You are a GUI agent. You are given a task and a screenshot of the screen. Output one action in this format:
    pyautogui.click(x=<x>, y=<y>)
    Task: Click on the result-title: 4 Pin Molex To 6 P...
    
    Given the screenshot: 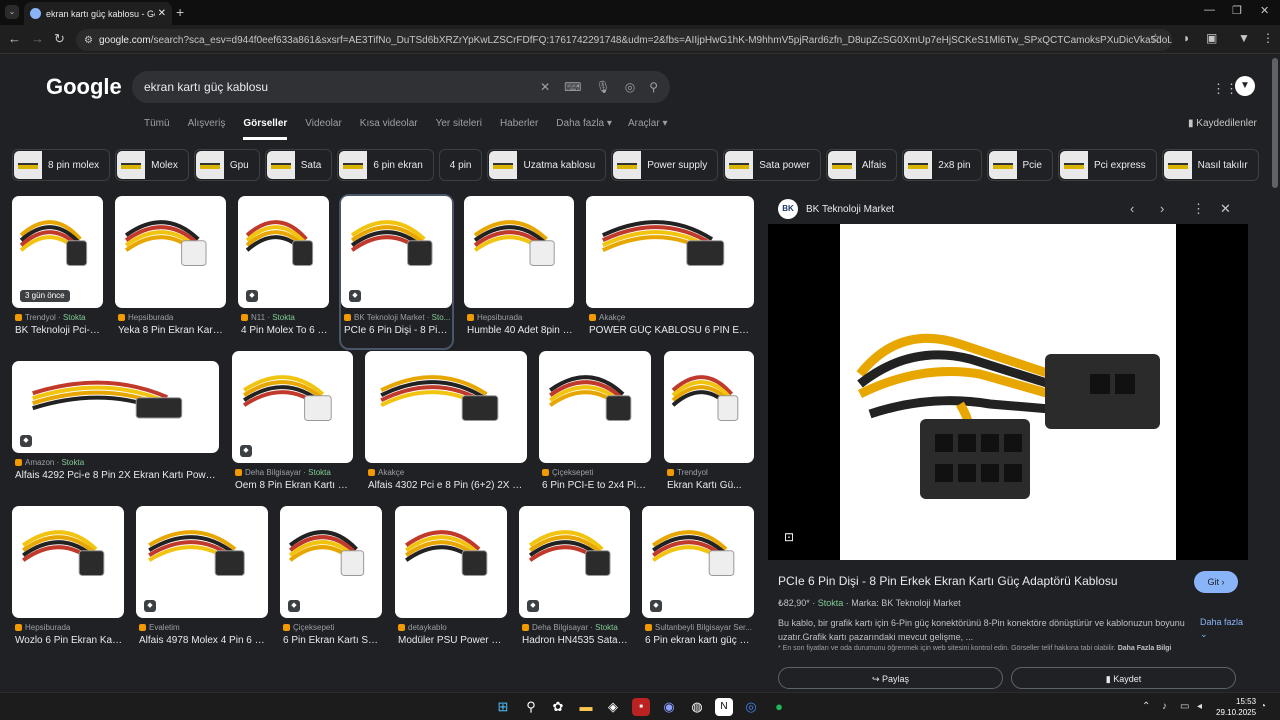 What is the action you would take?
    pyautogui.click(x=284, y=330)
    